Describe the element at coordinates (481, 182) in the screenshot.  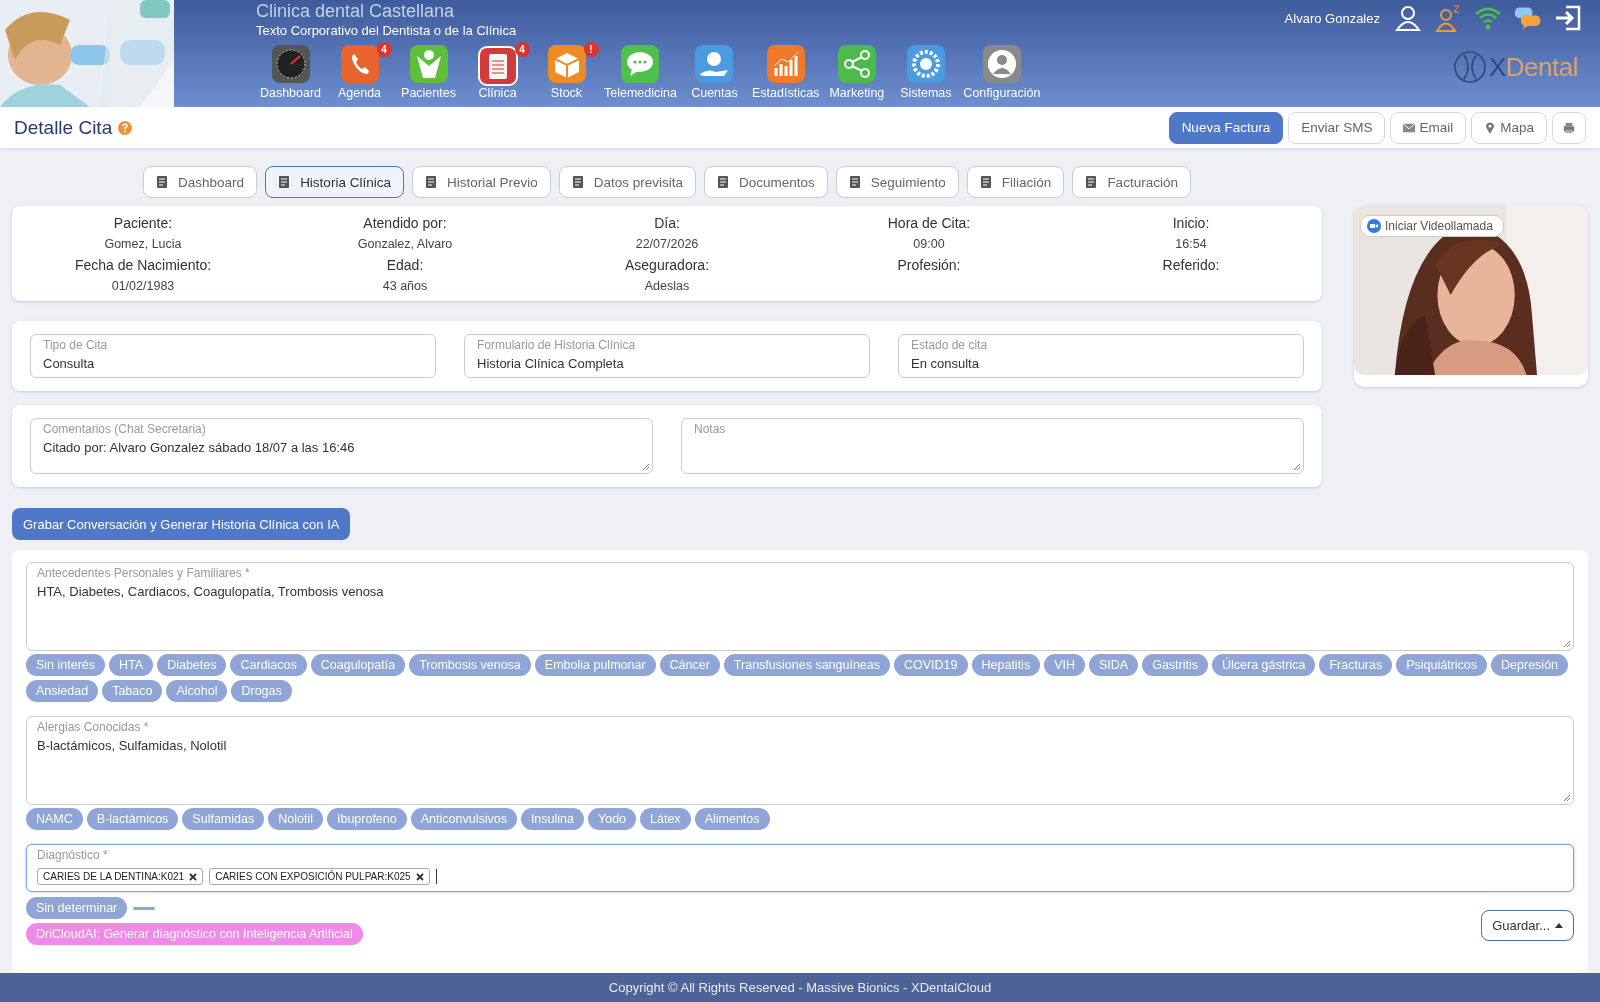
I see `tab: Historial Previo` at that location.